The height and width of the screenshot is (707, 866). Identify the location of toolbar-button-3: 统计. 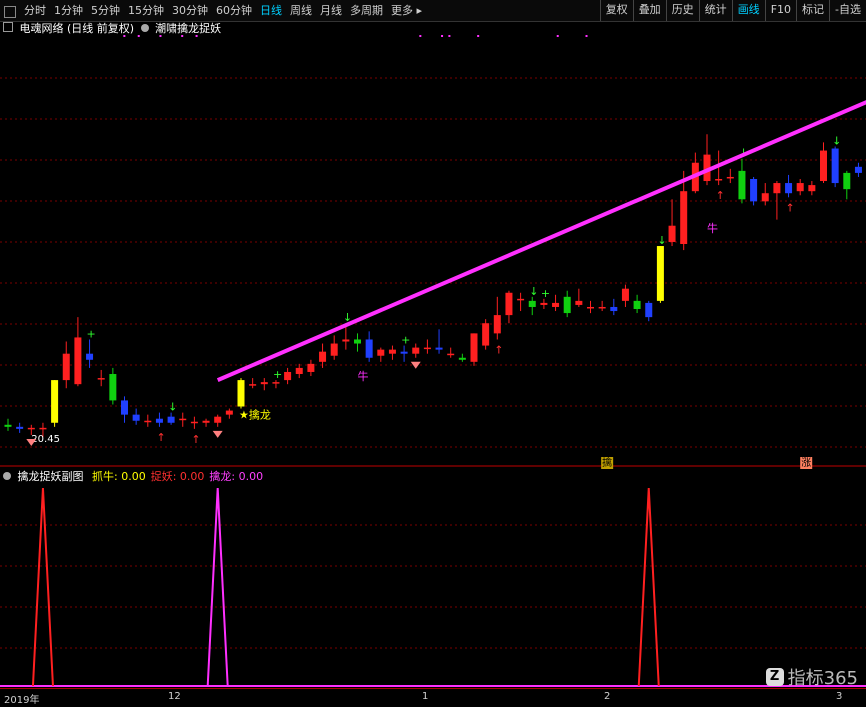
(715, 10).